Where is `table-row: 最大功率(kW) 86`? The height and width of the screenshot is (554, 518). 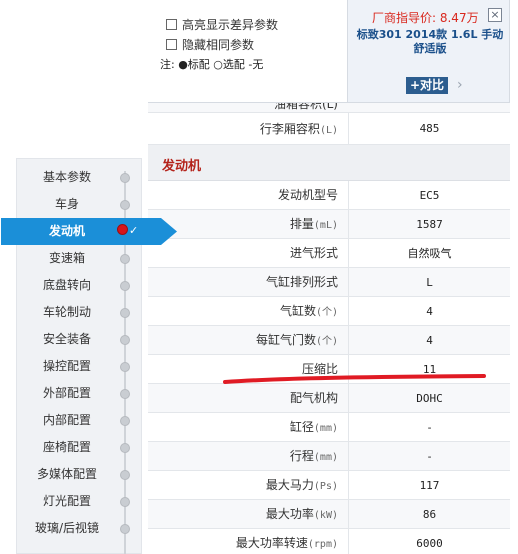
table-row: 最大功率(kW) 86 is located at coordinates (329, 514).